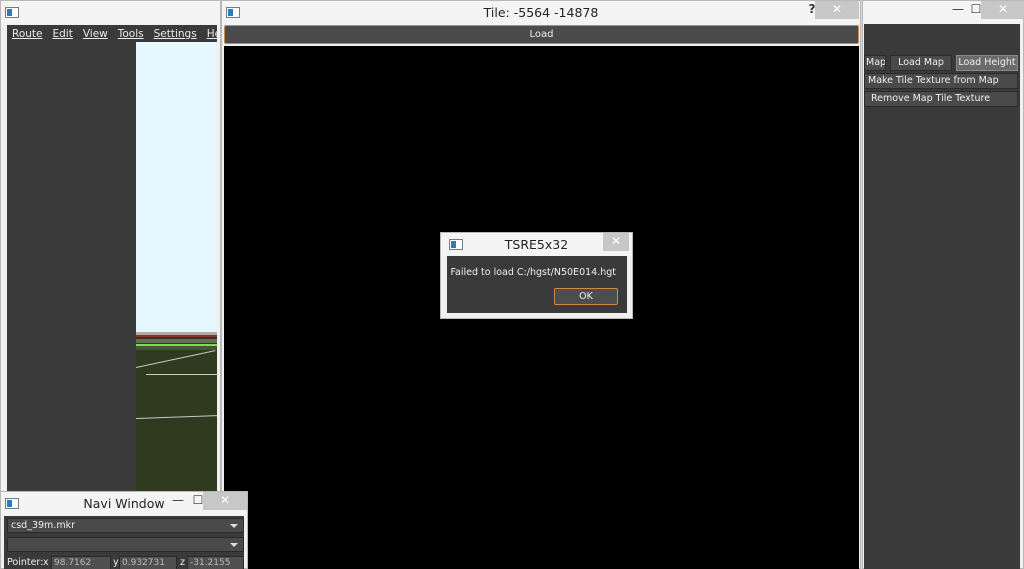  What do you see at coordinates (131, 34) in the screenshot?
I see `menu-tools: Tools` at bounding box center [131, 34].